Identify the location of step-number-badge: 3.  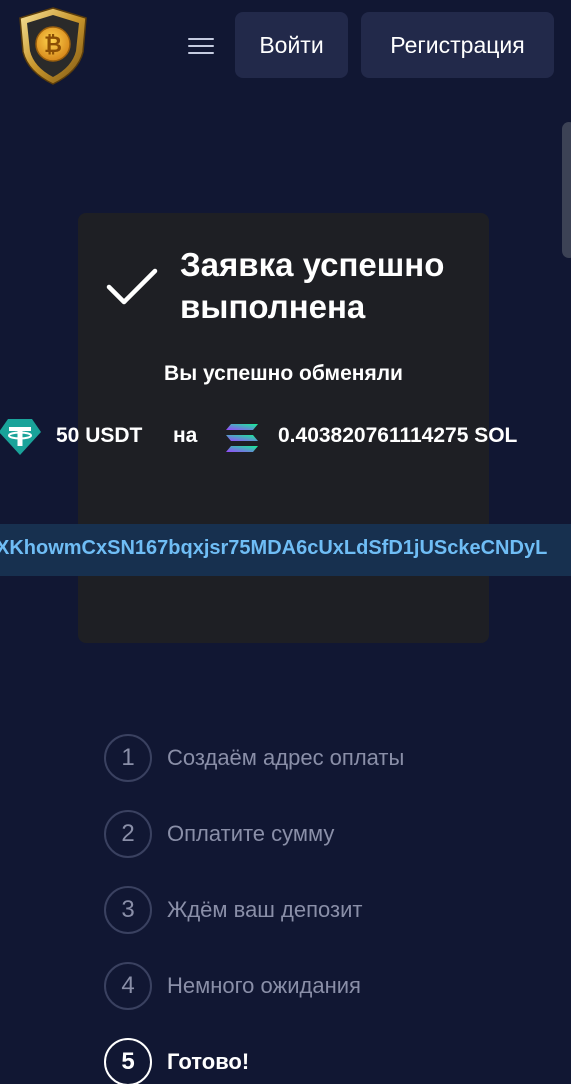
(128, 910).